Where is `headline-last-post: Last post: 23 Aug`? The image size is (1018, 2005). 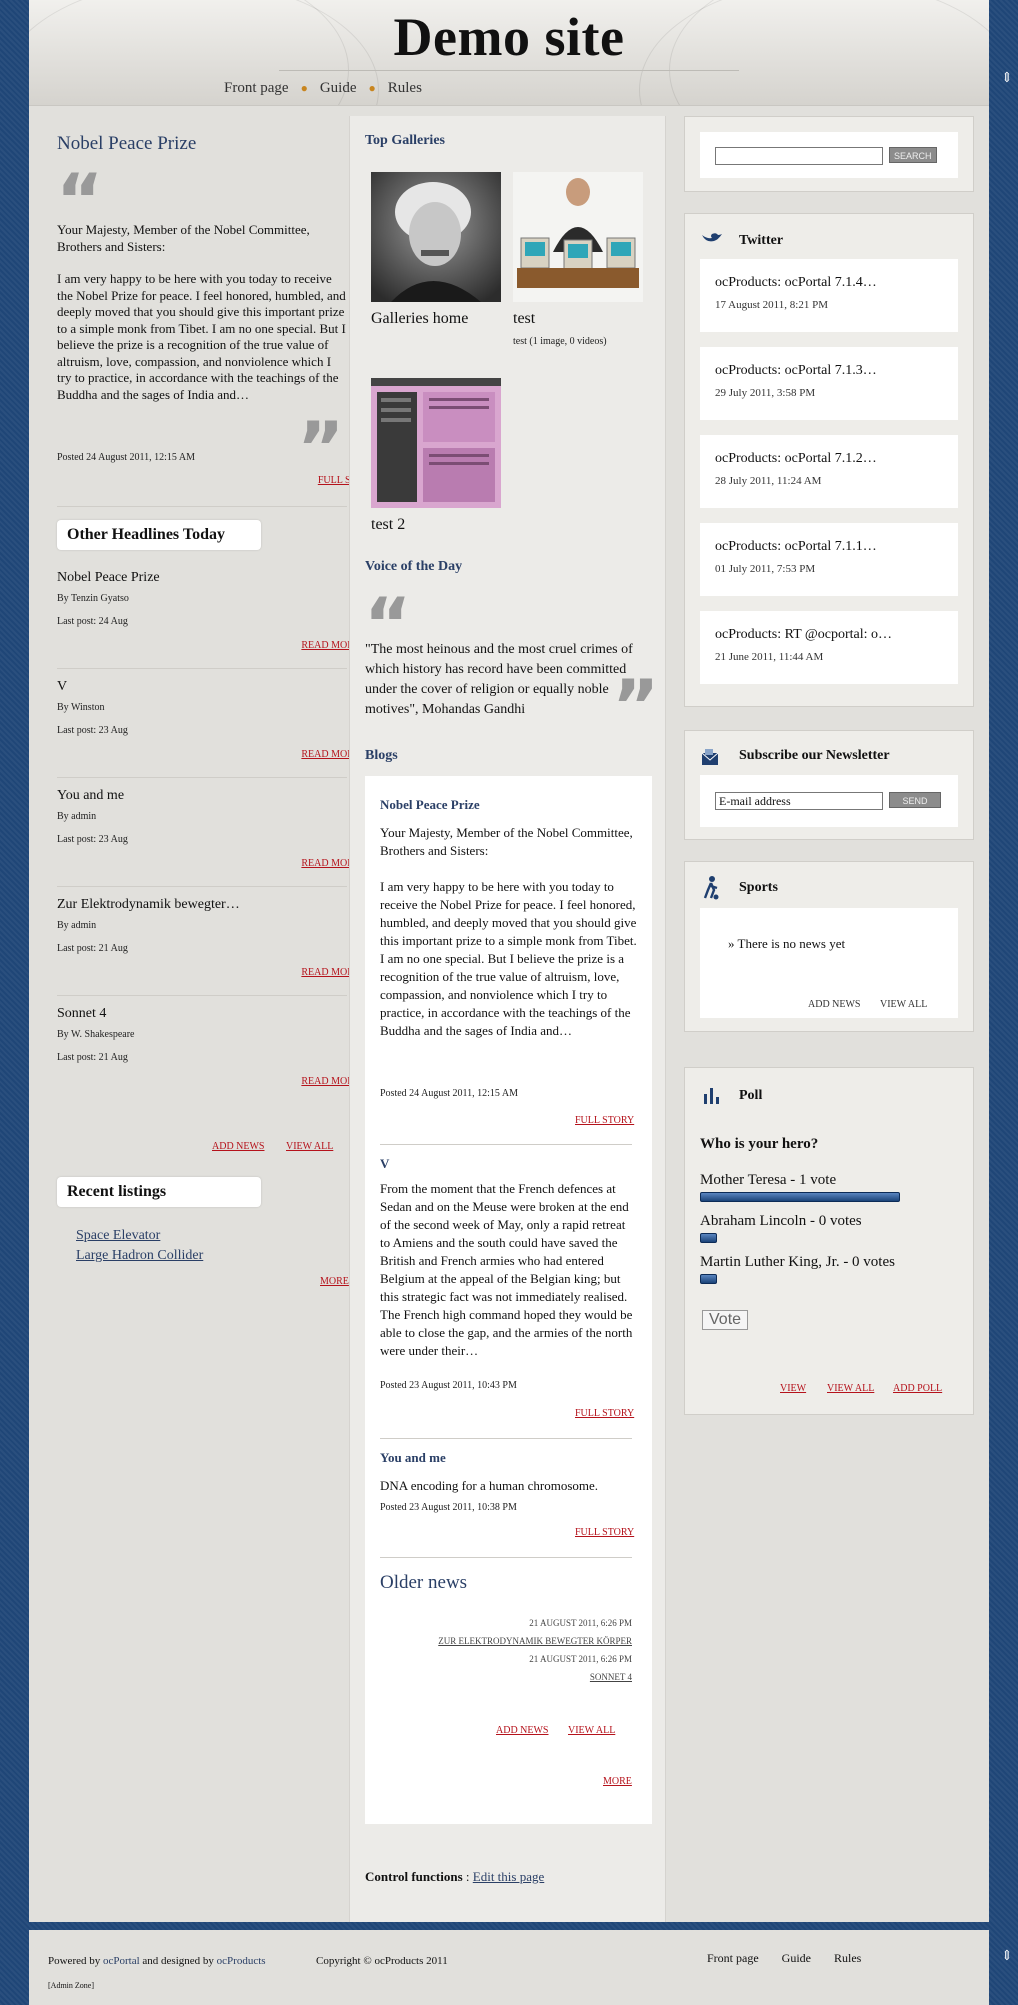
headline-last-post: Last post: 23 Aug is located at coordinates (92, 839).